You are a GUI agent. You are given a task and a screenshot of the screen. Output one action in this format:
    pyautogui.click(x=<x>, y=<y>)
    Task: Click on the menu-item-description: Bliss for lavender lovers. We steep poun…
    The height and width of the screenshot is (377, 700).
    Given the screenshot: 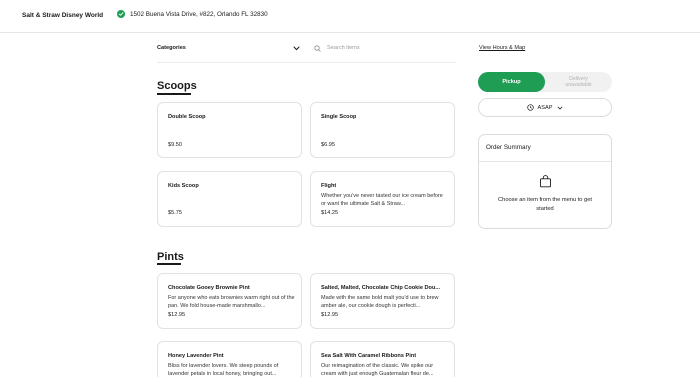 What is the action you would take?
    pyautogui.click(x=223, y=370)
    